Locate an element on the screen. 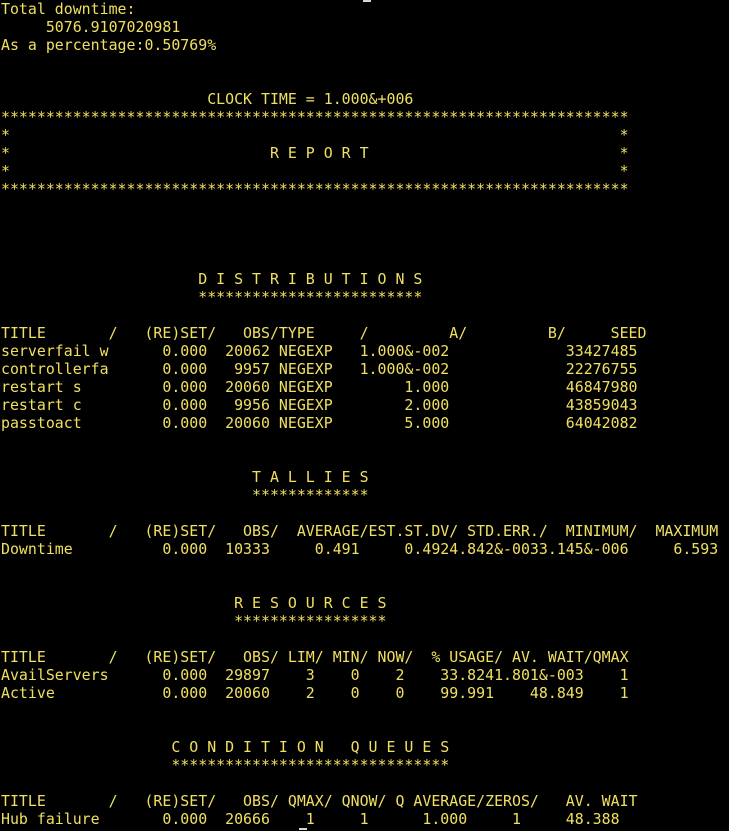 The image size is (729, 831). summary-total-downtime-label: Total downtime: is located at coordinates (68, 9).